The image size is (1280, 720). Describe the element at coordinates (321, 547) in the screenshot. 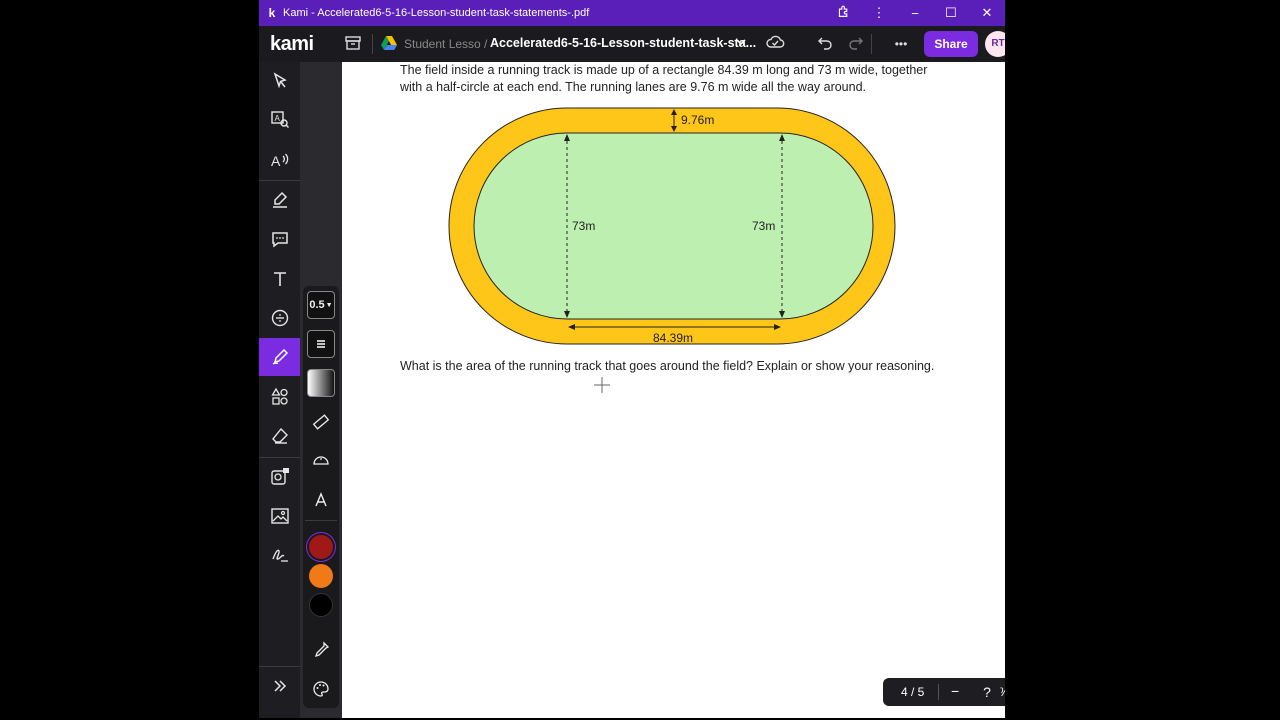

I see `color-swatch-red` at that location.